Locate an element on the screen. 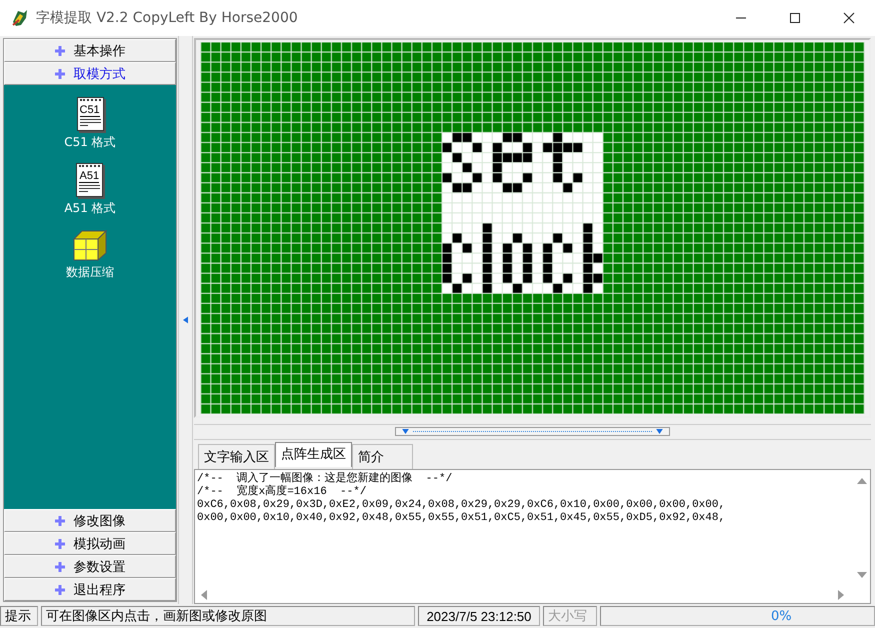 This screenshot has width=875, height=628. sidebar-group-button: 取模方式 is located at coordinates (90, 73).